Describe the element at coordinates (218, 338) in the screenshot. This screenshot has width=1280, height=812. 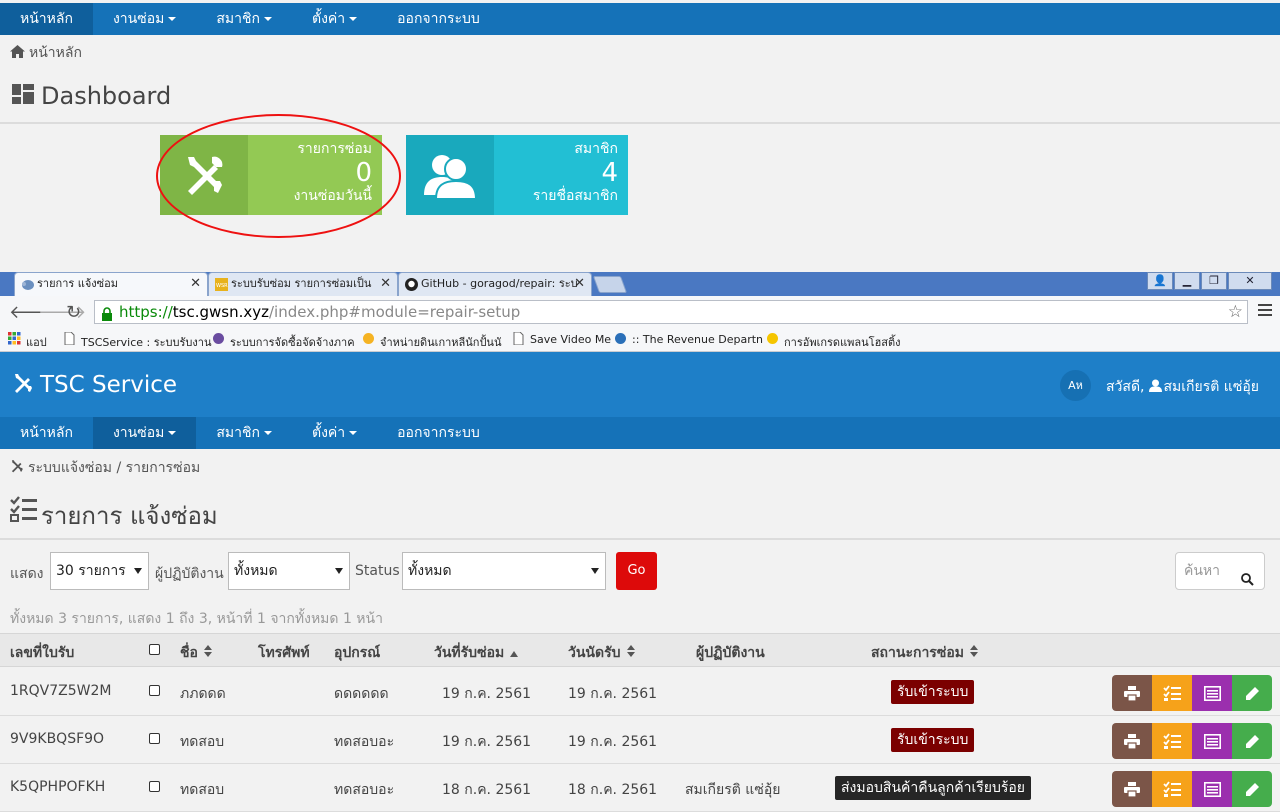
I see `app-favicon-icon` at that location.